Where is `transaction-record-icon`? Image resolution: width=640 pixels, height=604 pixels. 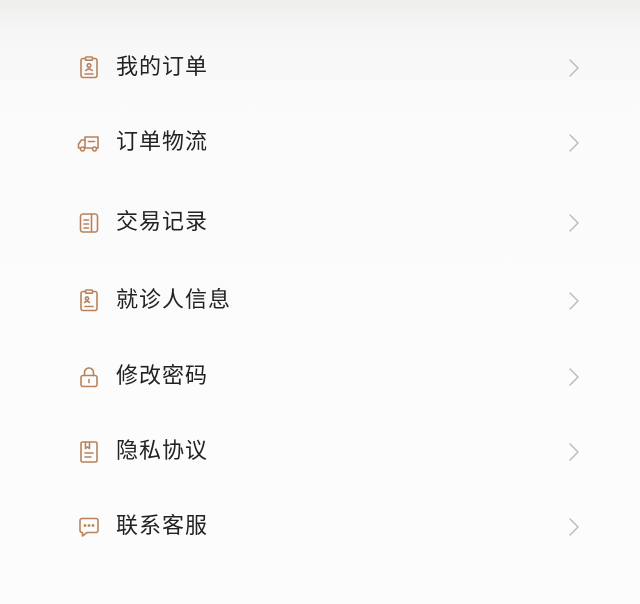
transaction-record-icon is located at coordinates (89, 223).